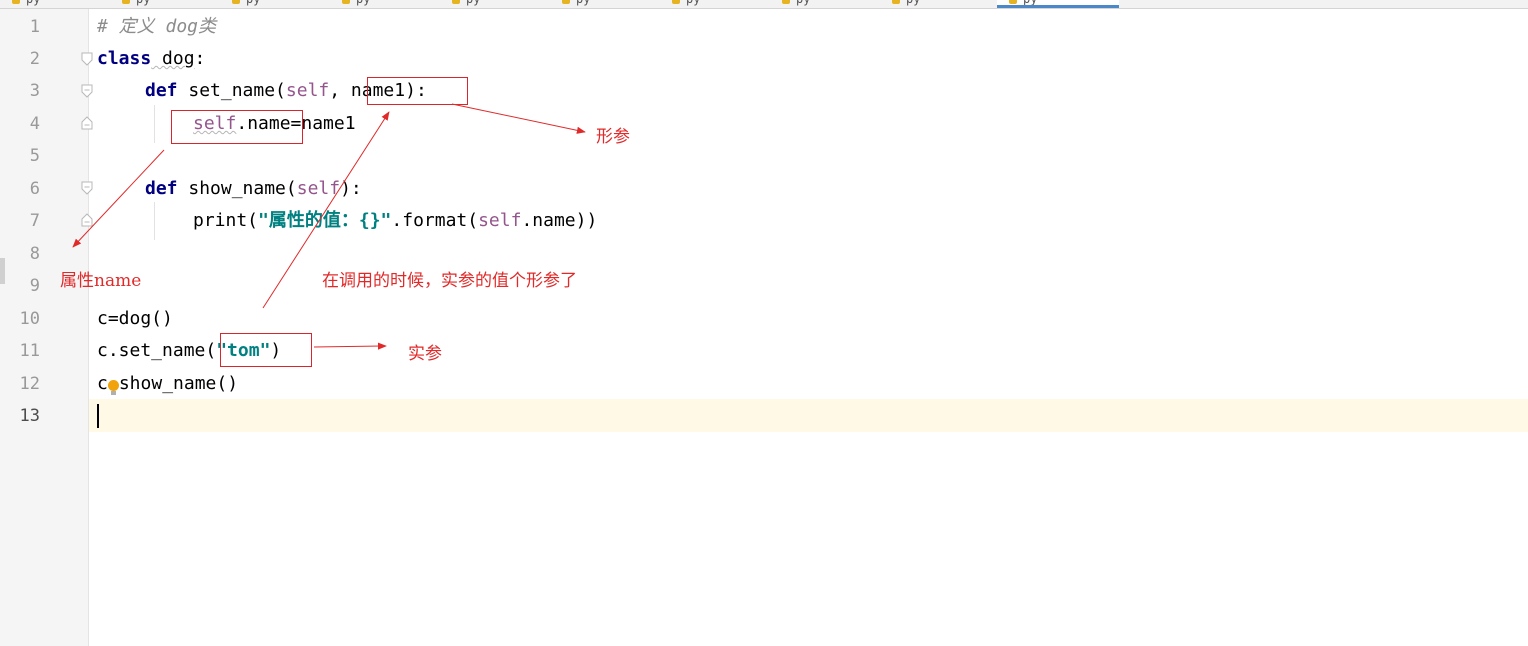  What do you see at coordinates (237, 127) in the screenshot?
I see `annotation-box-attribute` at bounding box center [237, 127].